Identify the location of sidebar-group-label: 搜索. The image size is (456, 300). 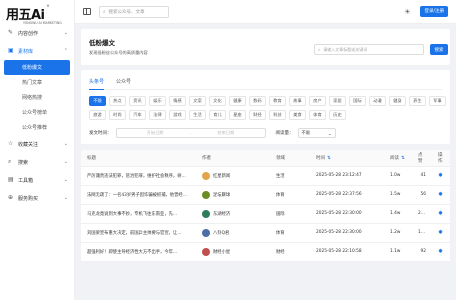
(23, 162).